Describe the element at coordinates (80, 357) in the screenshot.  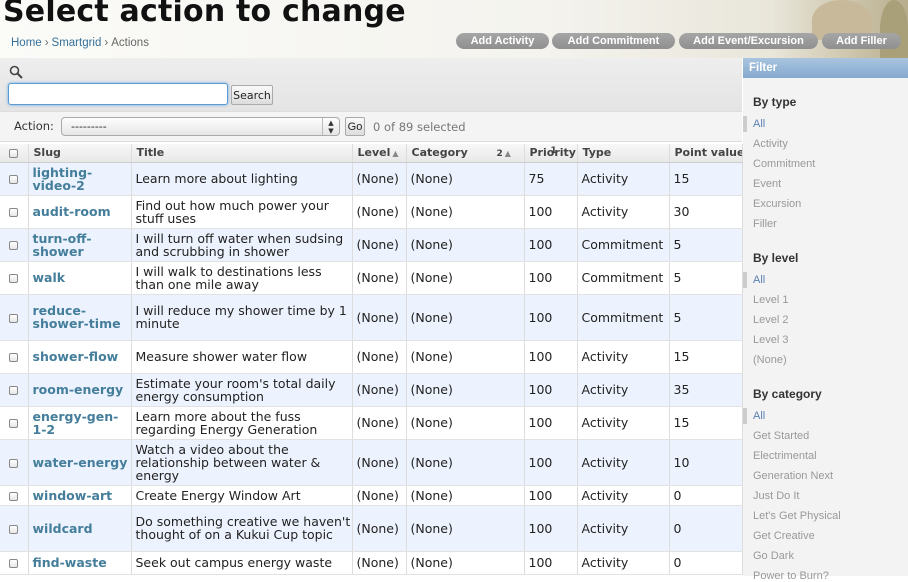
I see `slug-link: shower-flow` at that location.